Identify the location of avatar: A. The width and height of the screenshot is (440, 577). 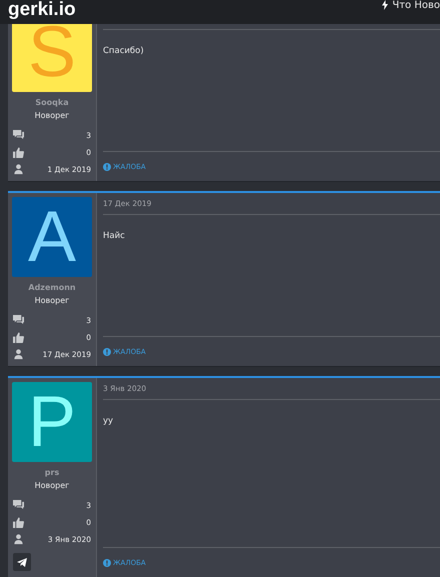
(52, 237).